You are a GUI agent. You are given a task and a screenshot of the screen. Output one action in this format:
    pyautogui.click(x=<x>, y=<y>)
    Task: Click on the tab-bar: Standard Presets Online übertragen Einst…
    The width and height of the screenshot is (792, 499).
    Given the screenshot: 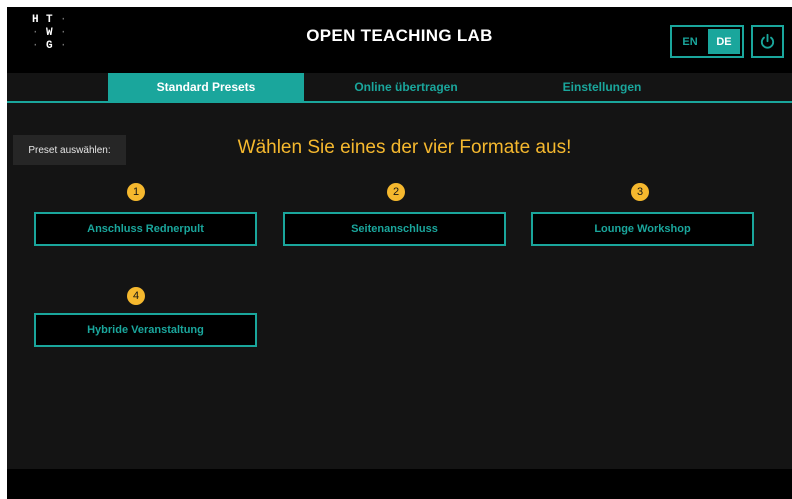 What is the action you would take?
    pyautogui.click(x=399, y=88)
    